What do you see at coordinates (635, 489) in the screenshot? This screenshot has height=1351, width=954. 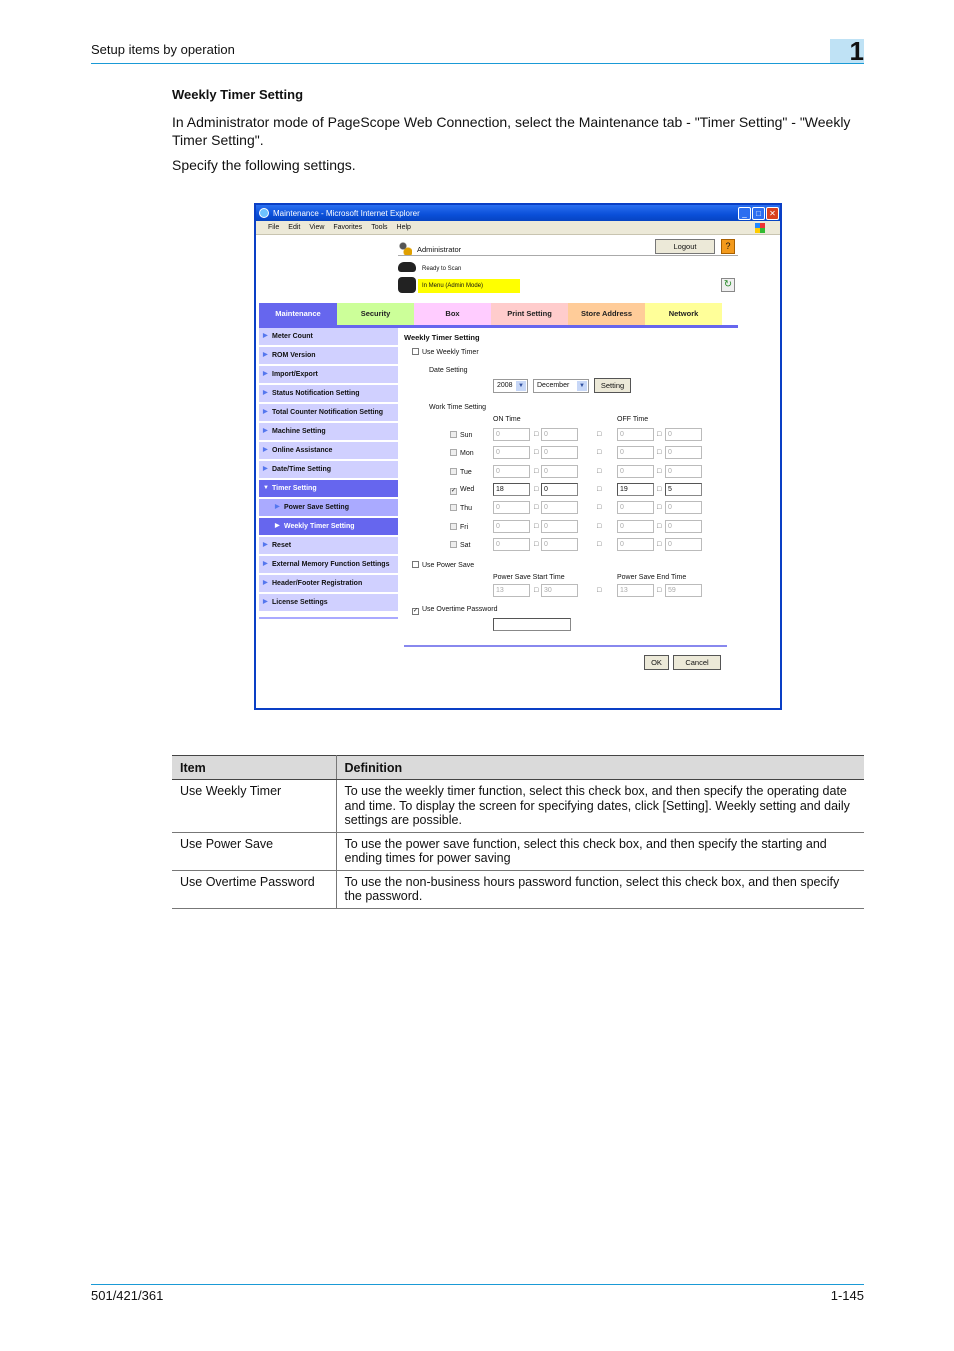 I see `off-hour-input: 19` at bounding box center [635, 489].